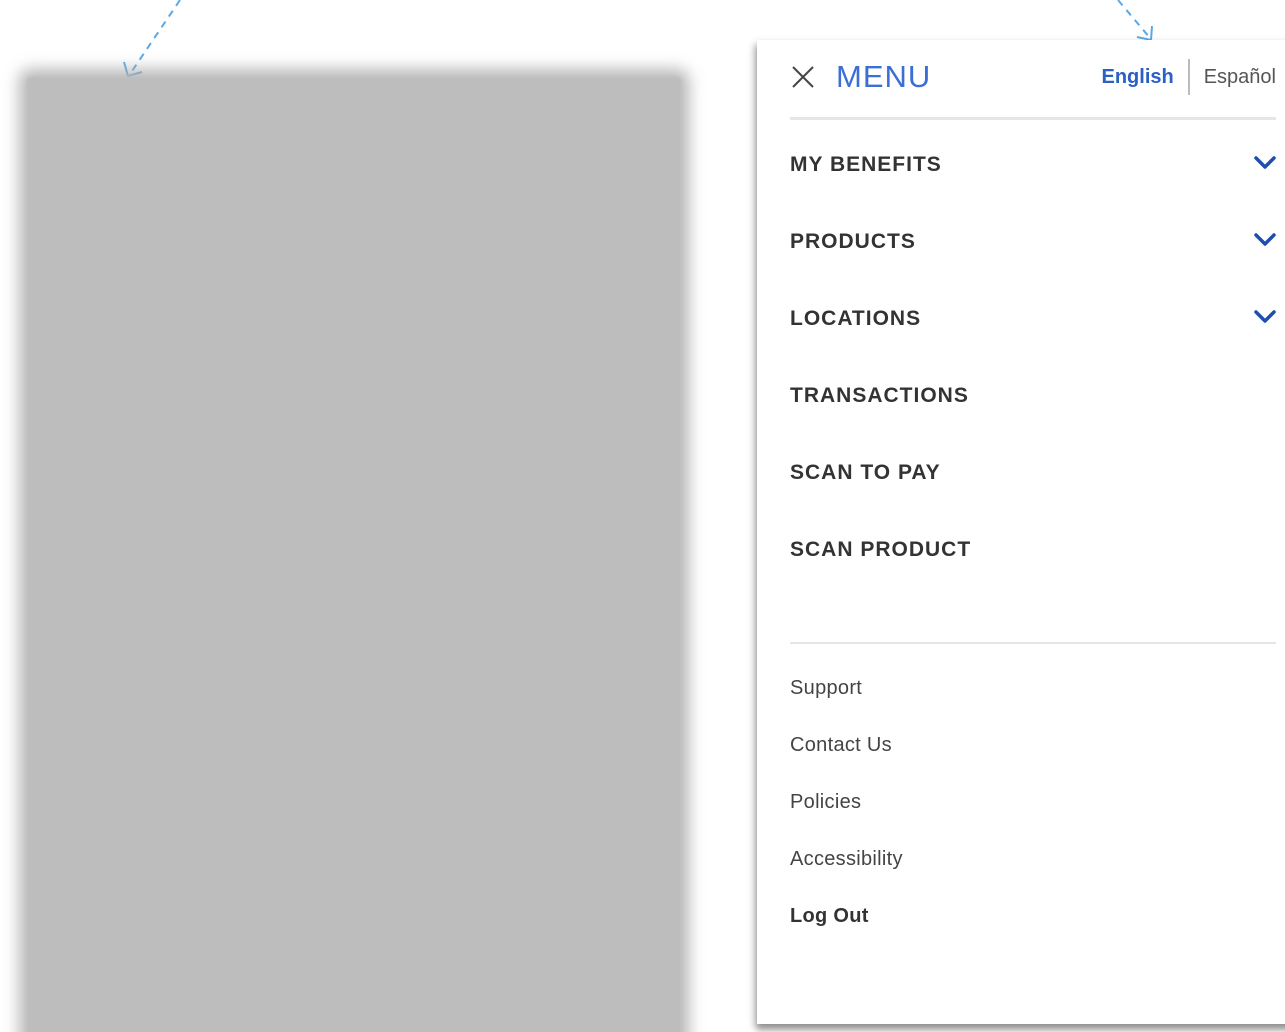 The height and width of the screenshot is (1032, 1285). I want to click on nav-item-scan-product: SCAN PRODUCT, so click(1033, 549).